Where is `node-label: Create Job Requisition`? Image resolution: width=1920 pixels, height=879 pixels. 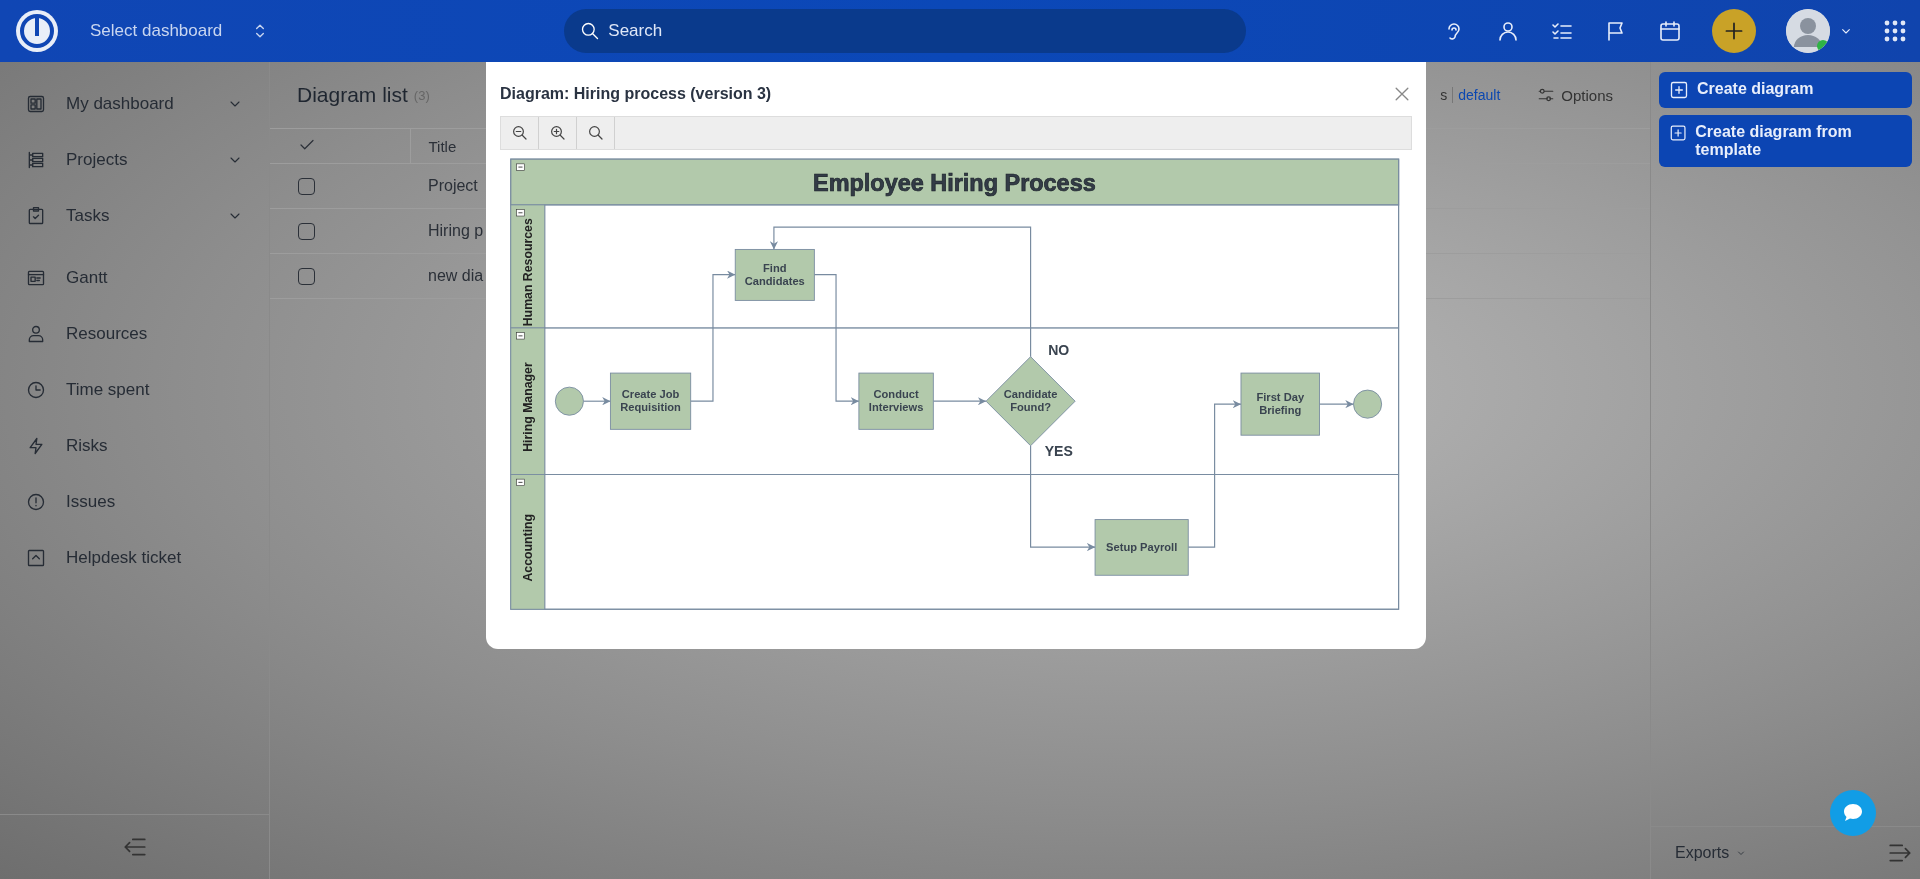 node-label: Create Job Requisition is located at coordinates (650, 401).